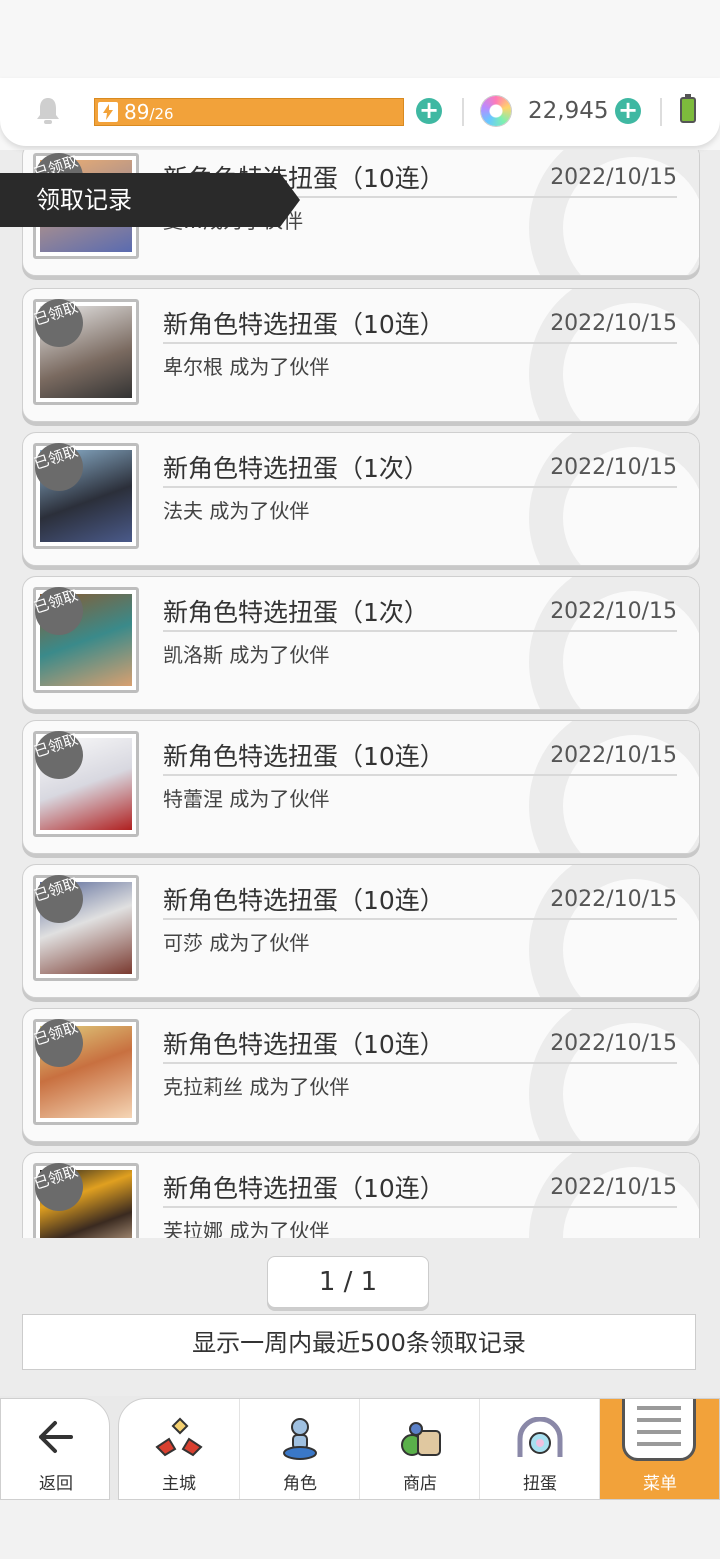 Image resolution: width=720 pixels, height=1559 pixels. Describe the element at coordinates (421, 1439) in the screenshot. I see `shop-icon` at that location.